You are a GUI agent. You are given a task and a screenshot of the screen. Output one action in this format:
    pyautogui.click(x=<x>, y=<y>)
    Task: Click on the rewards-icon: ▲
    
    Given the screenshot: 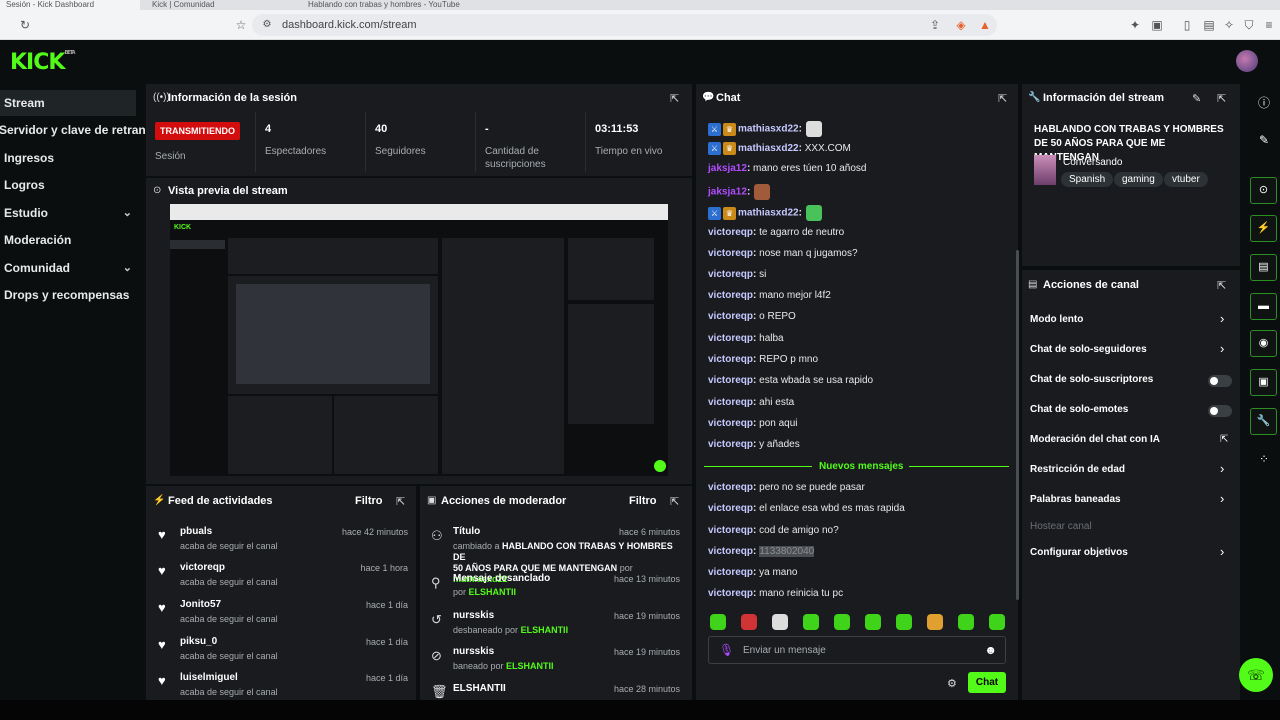 What is the action you would take?
    pyautogui.click(x=985, y=25)
    